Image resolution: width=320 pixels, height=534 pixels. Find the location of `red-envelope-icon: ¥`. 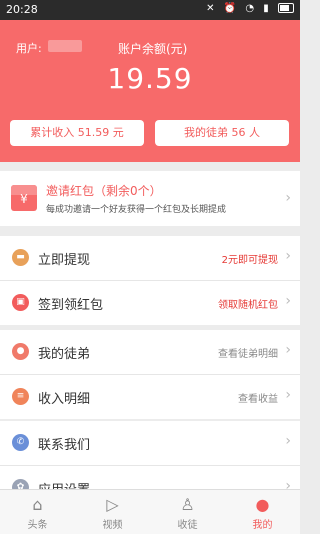

red-envelope-icon: ¥ is located at coordinates (24, 198).